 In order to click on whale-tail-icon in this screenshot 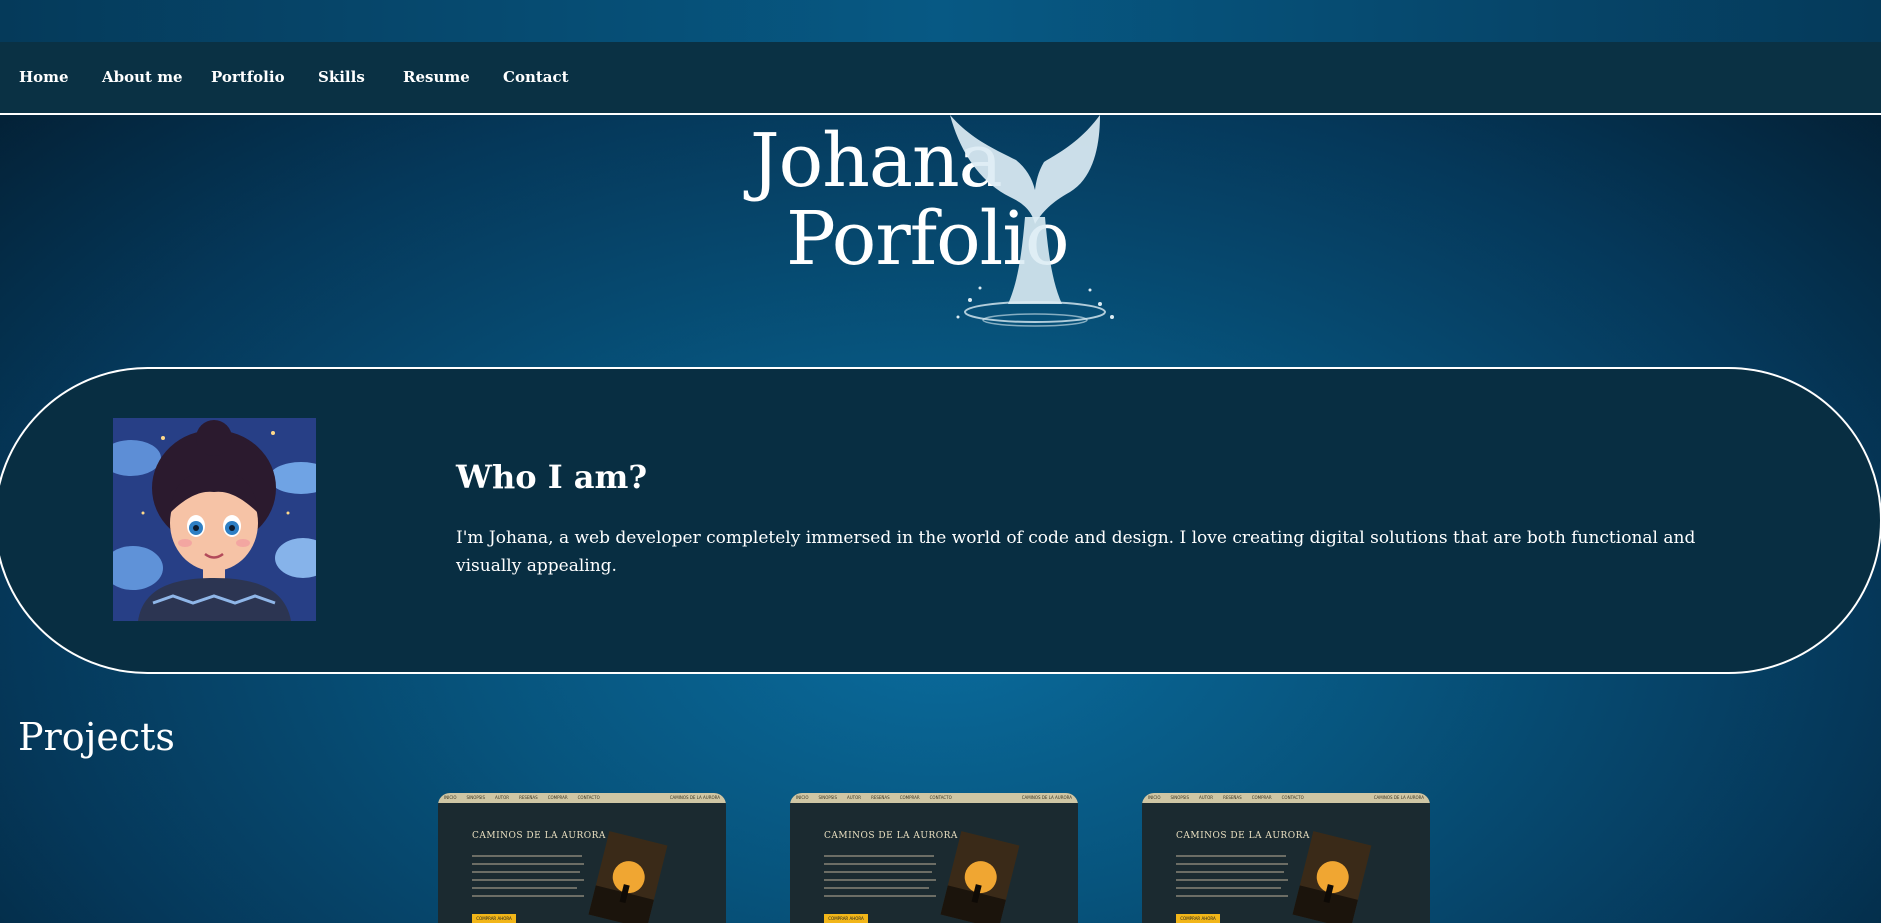, I will do `click(1032, 221)`.